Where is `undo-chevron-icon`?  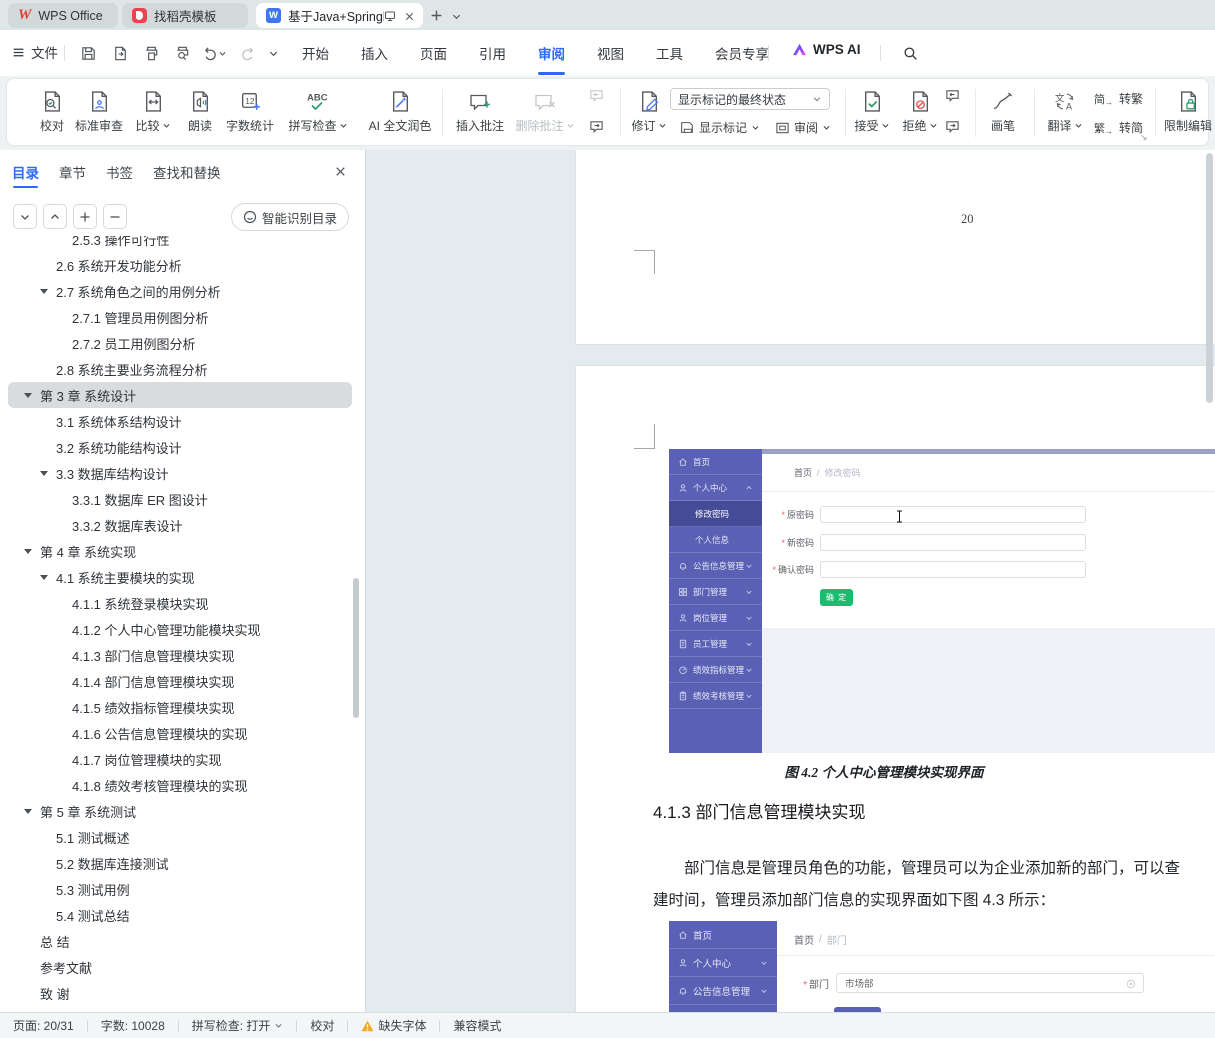
undo-chevron-icon is located at coordinates (222, 53).